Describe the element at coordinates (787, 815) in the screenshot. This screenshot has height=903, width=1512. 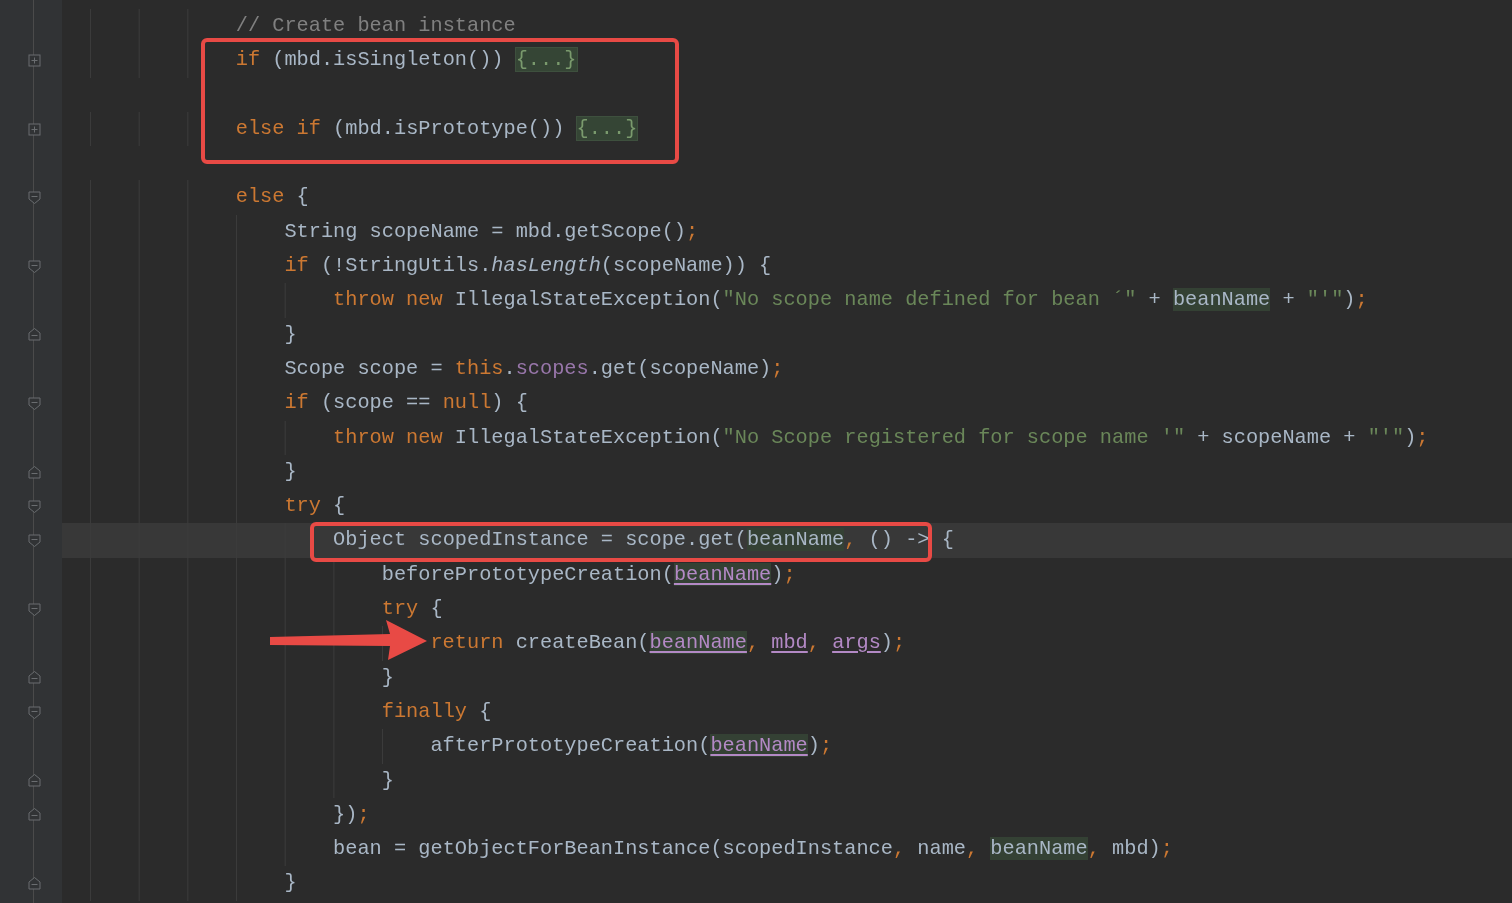
I see `code-line: });` at that location.